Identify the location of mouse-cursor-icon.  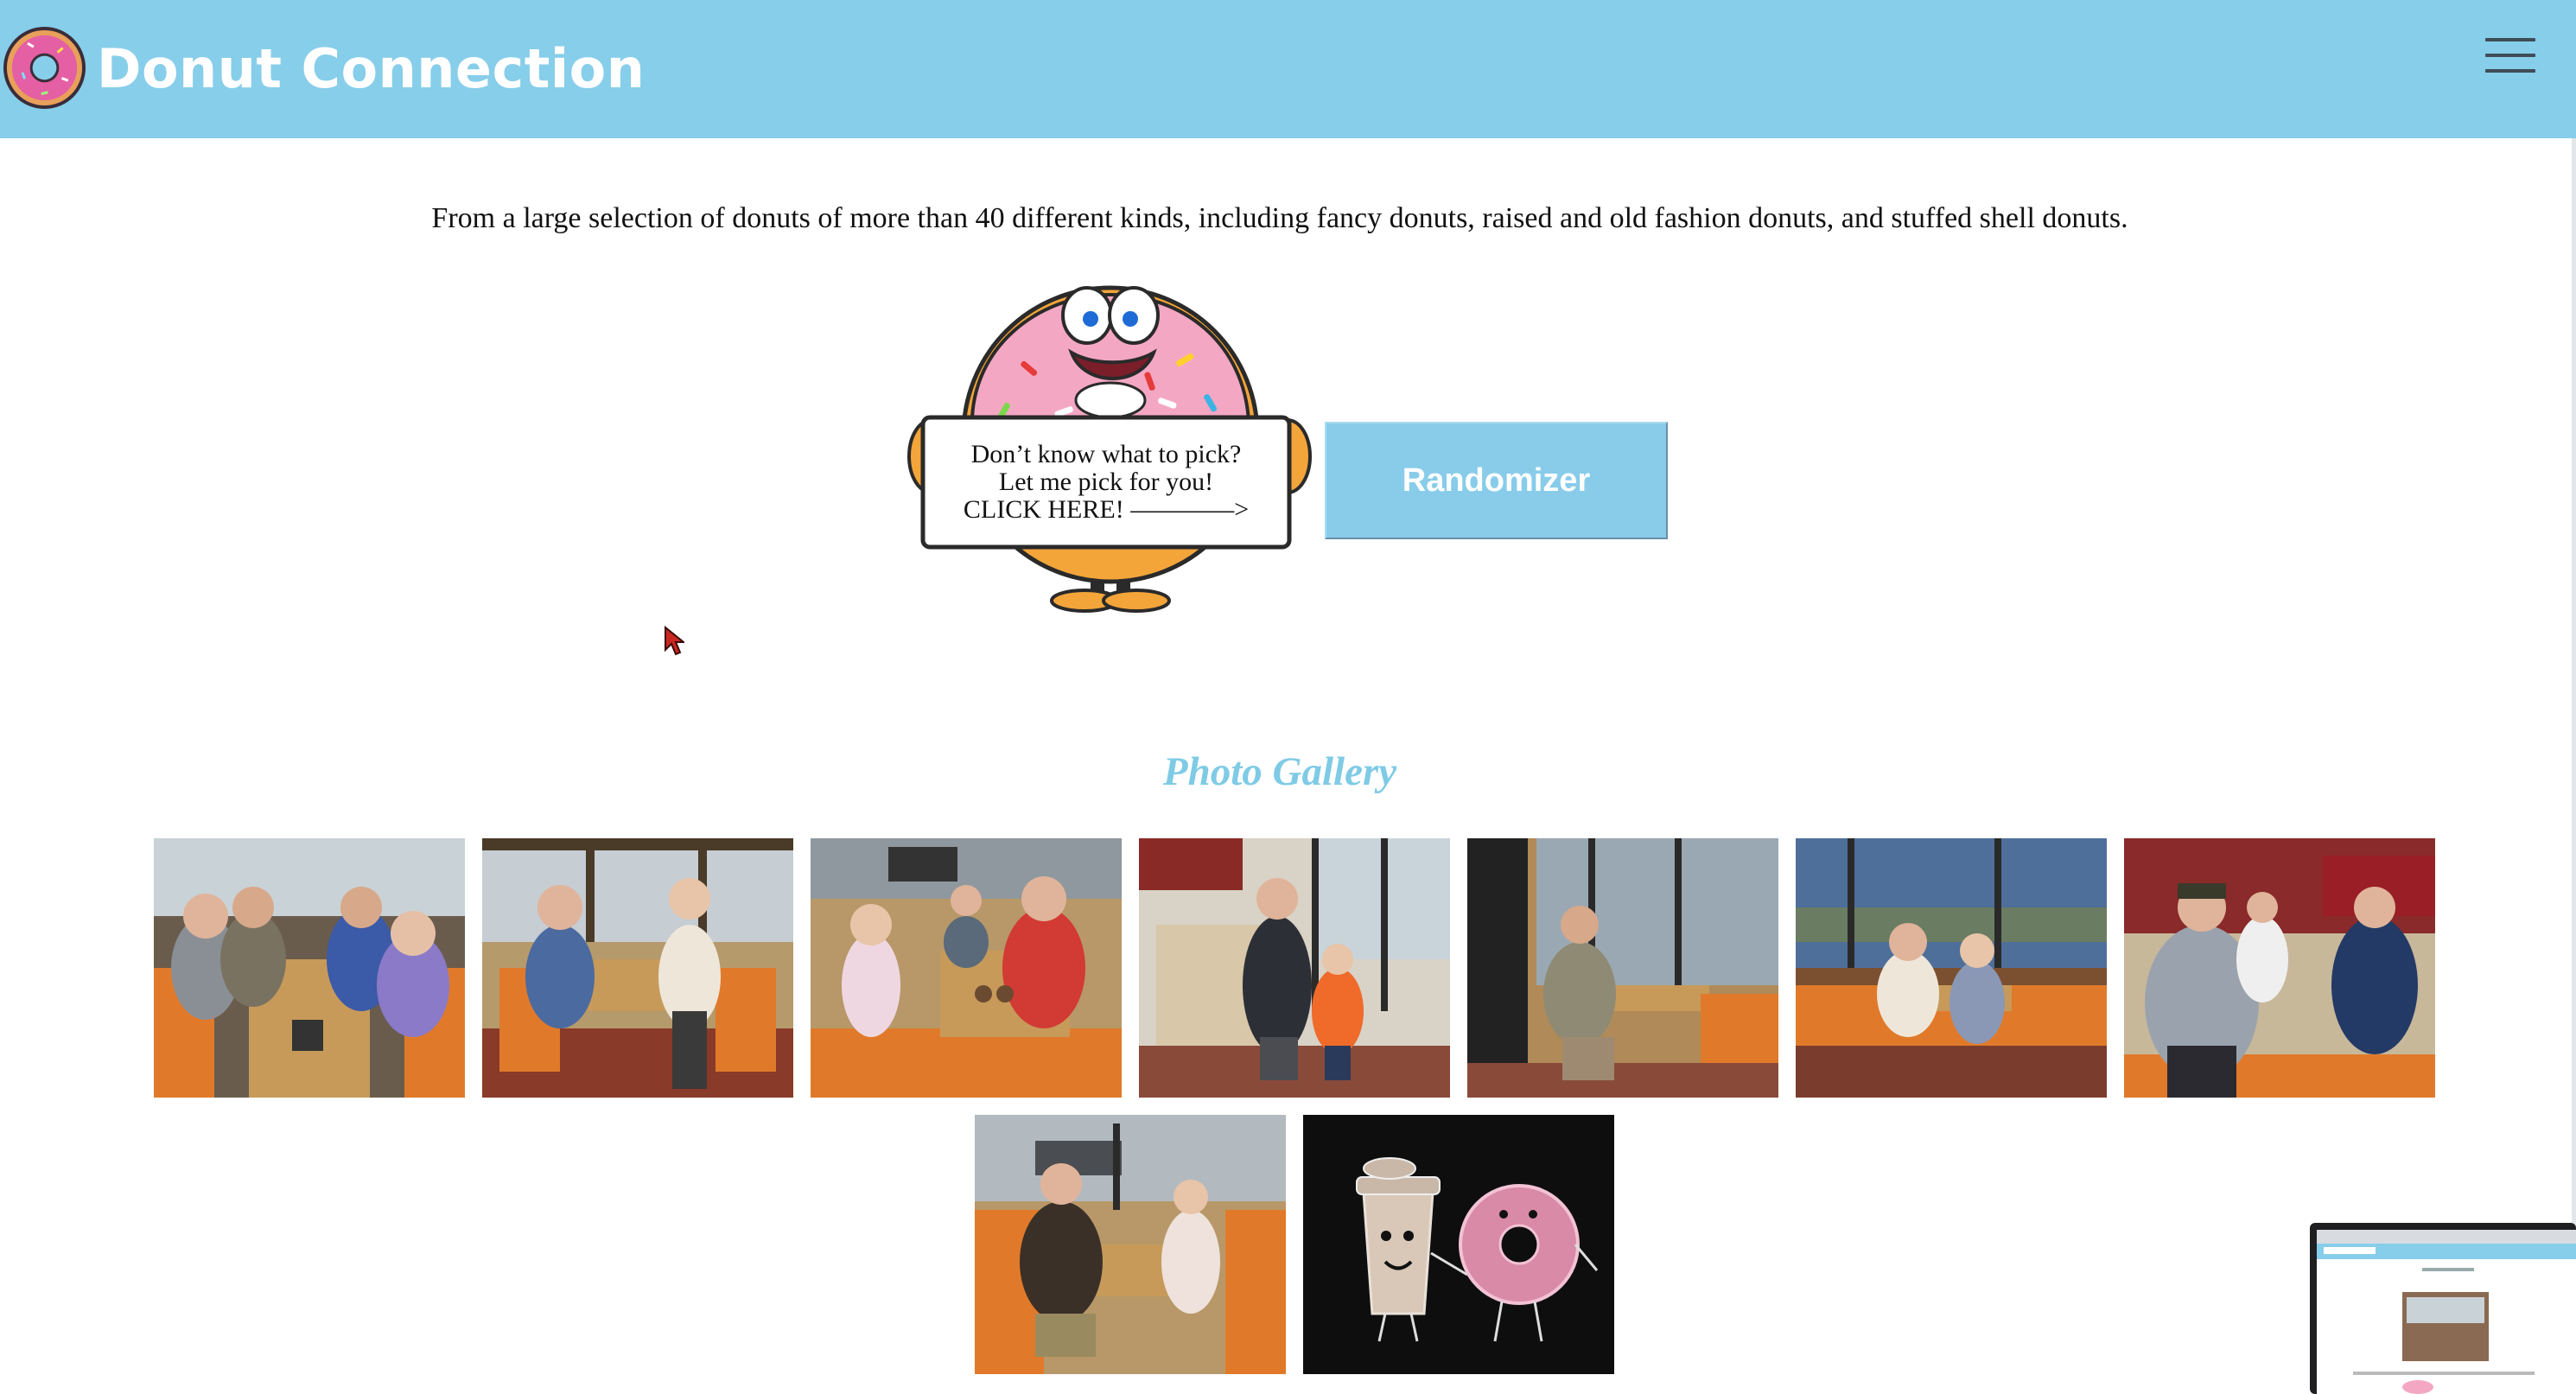
(675, 641).